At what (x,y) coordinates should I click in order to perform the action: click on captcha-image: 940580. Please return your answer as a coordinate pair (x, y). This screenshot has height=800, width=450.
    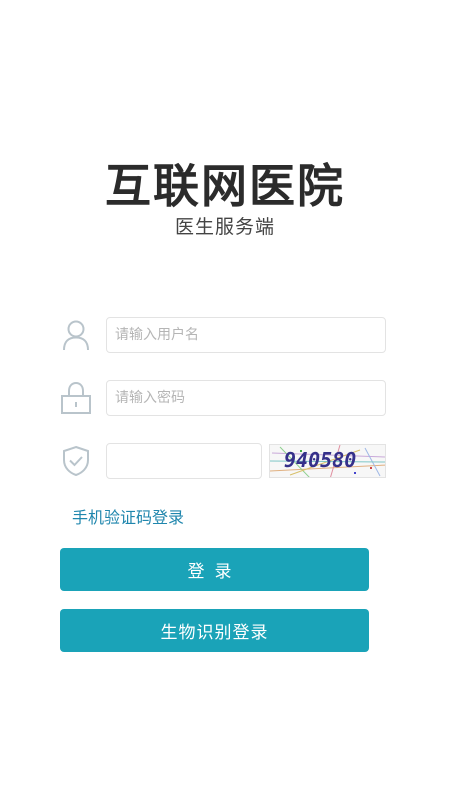
    Looking at the image, I should click on (327, 461).